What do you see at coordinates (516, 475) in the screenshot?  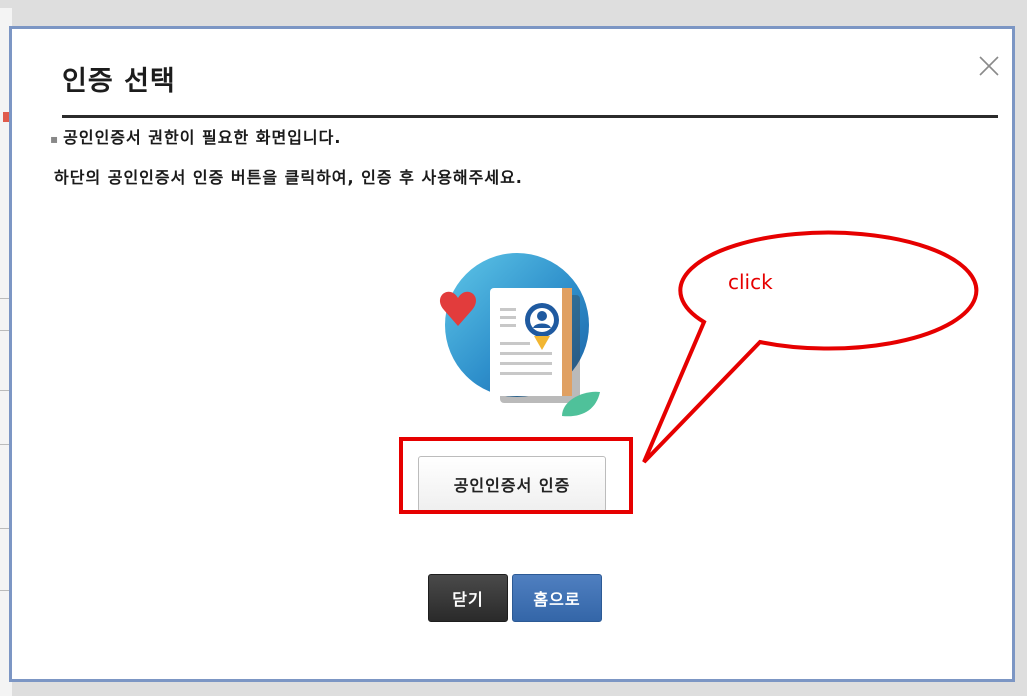 I see `annotation-highlight-box` at bounding box center [516, 475].